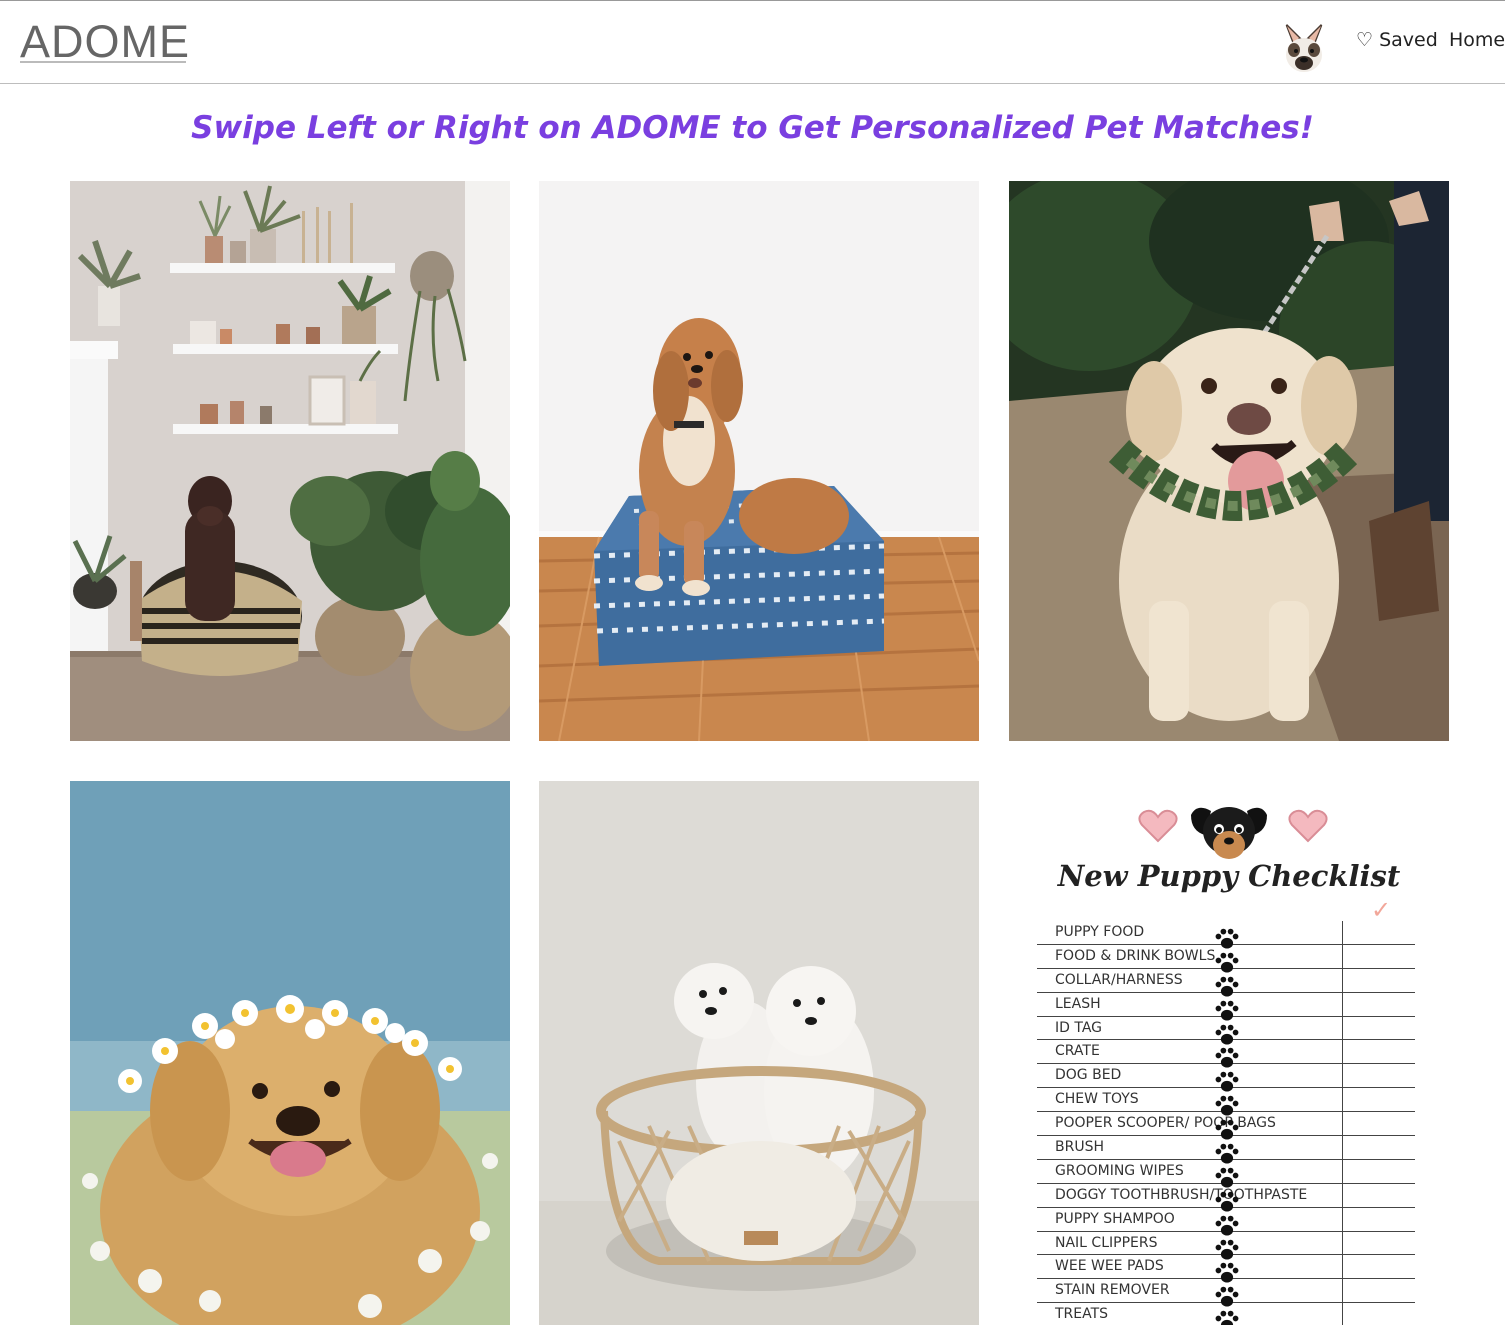  What do you see at coordinates (1397, 40) in the screenshot?
I see `saved-link: ♡ Saved` at bounding box center [1397, 40].